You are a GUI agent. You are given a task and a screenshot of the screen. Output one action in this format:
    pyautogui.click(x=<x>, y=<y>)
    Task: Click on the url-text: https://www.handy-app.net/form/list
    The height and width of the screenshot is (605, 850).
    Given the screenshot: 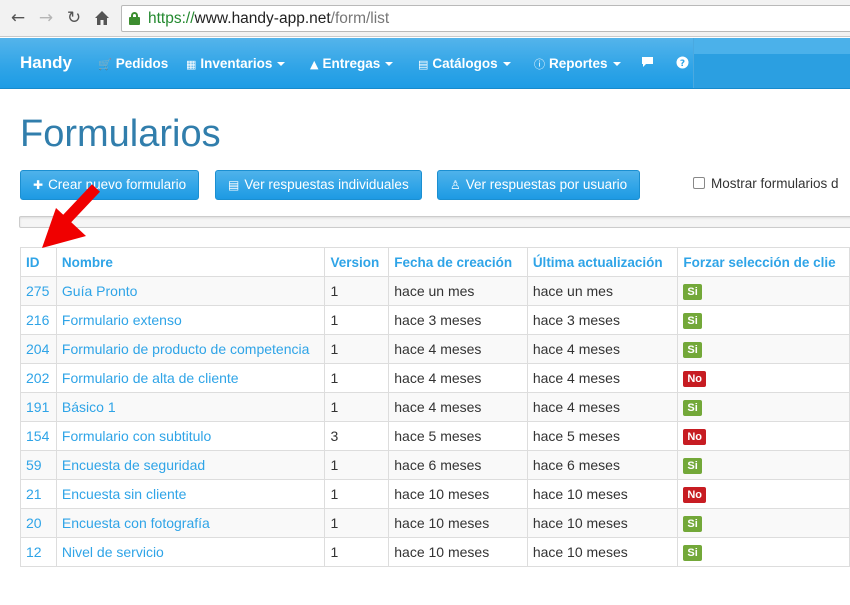 What is the action you would take?
    pyautogui.click(x=269, y=18)
    